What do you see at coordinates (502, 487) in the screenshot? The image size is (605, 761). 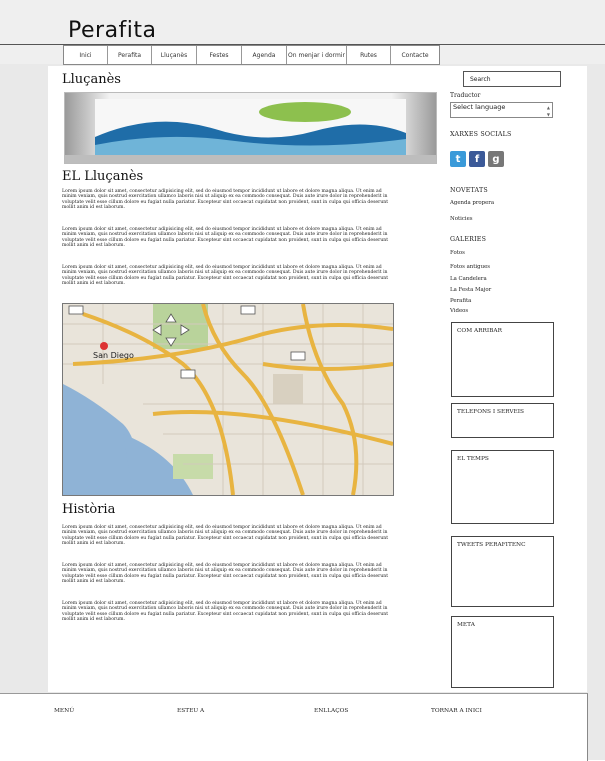 I see `widget-el-temps: EL TEMPS` at bounding box center [502, 487].